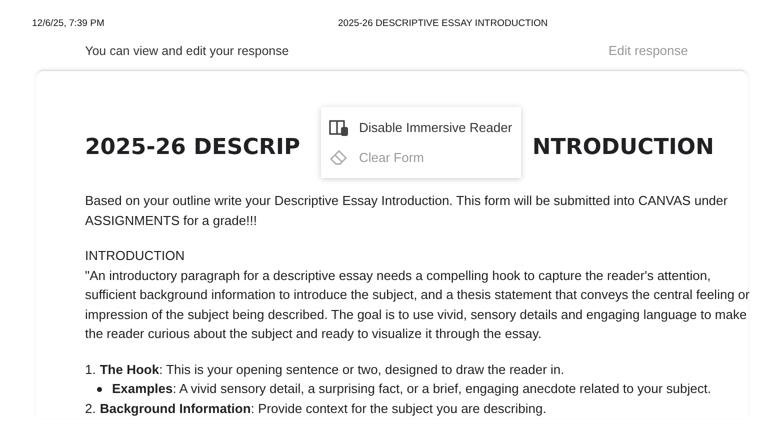 The height and width of the screenshot is (441, 784). Describe the element at coordinates (332, 369) in the screenshot. I see `list-text: The Hook: This is your opening sentence or two, designed to draw the reader in.` at that location.